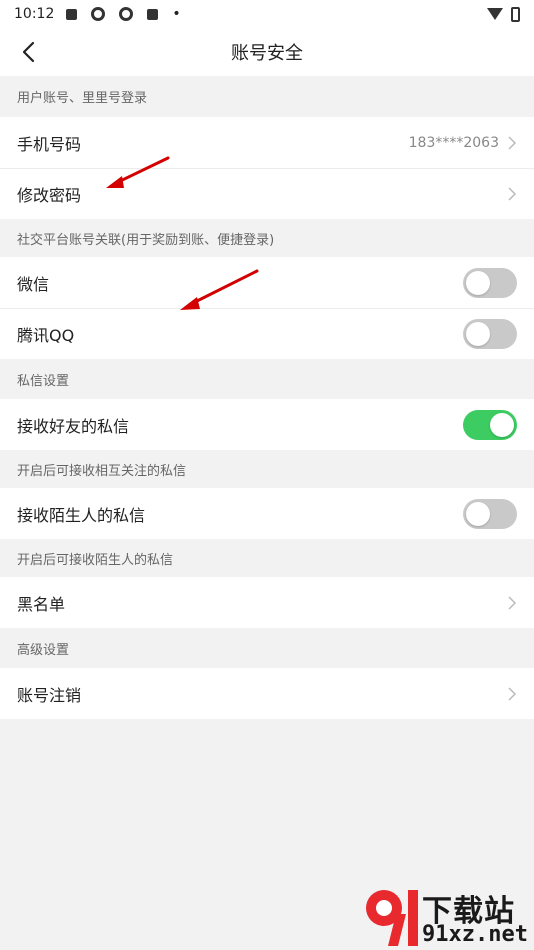  I want to click on watermark-text-url: 91xz.net, so click(475, 934).